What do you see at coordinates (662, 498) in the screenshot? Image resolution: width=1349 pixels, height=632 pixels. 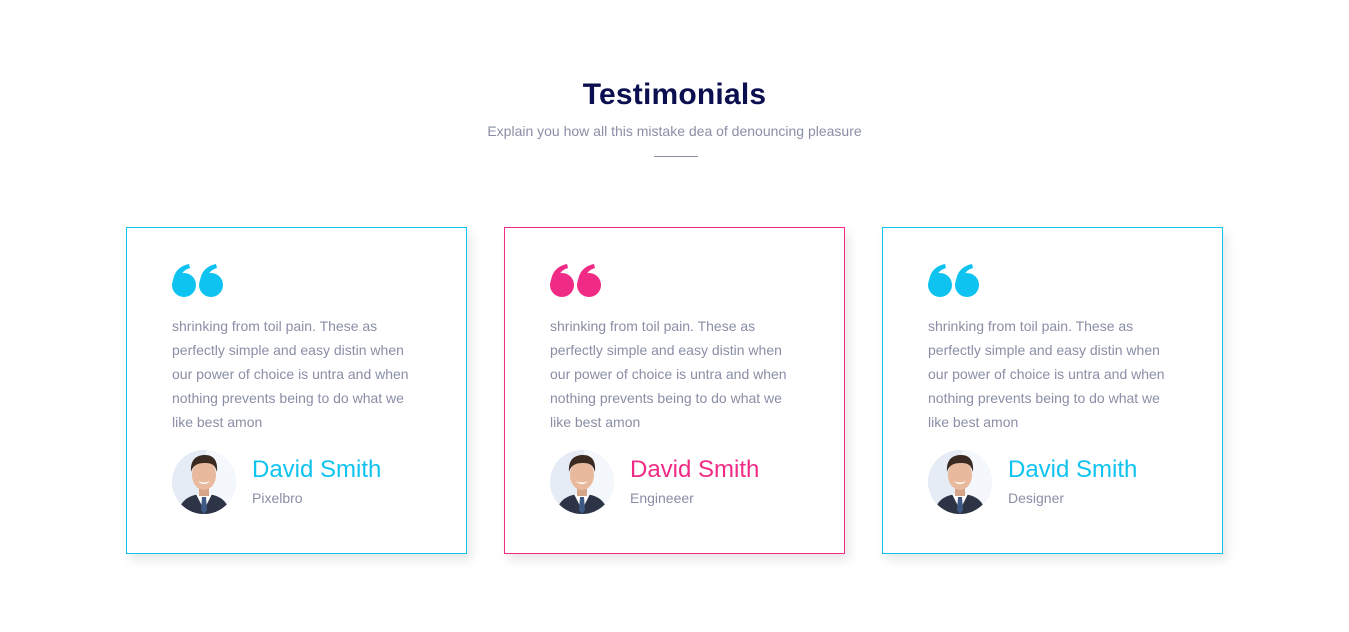 I see `author-role: Engineeer` at bounding box center [662, 498].